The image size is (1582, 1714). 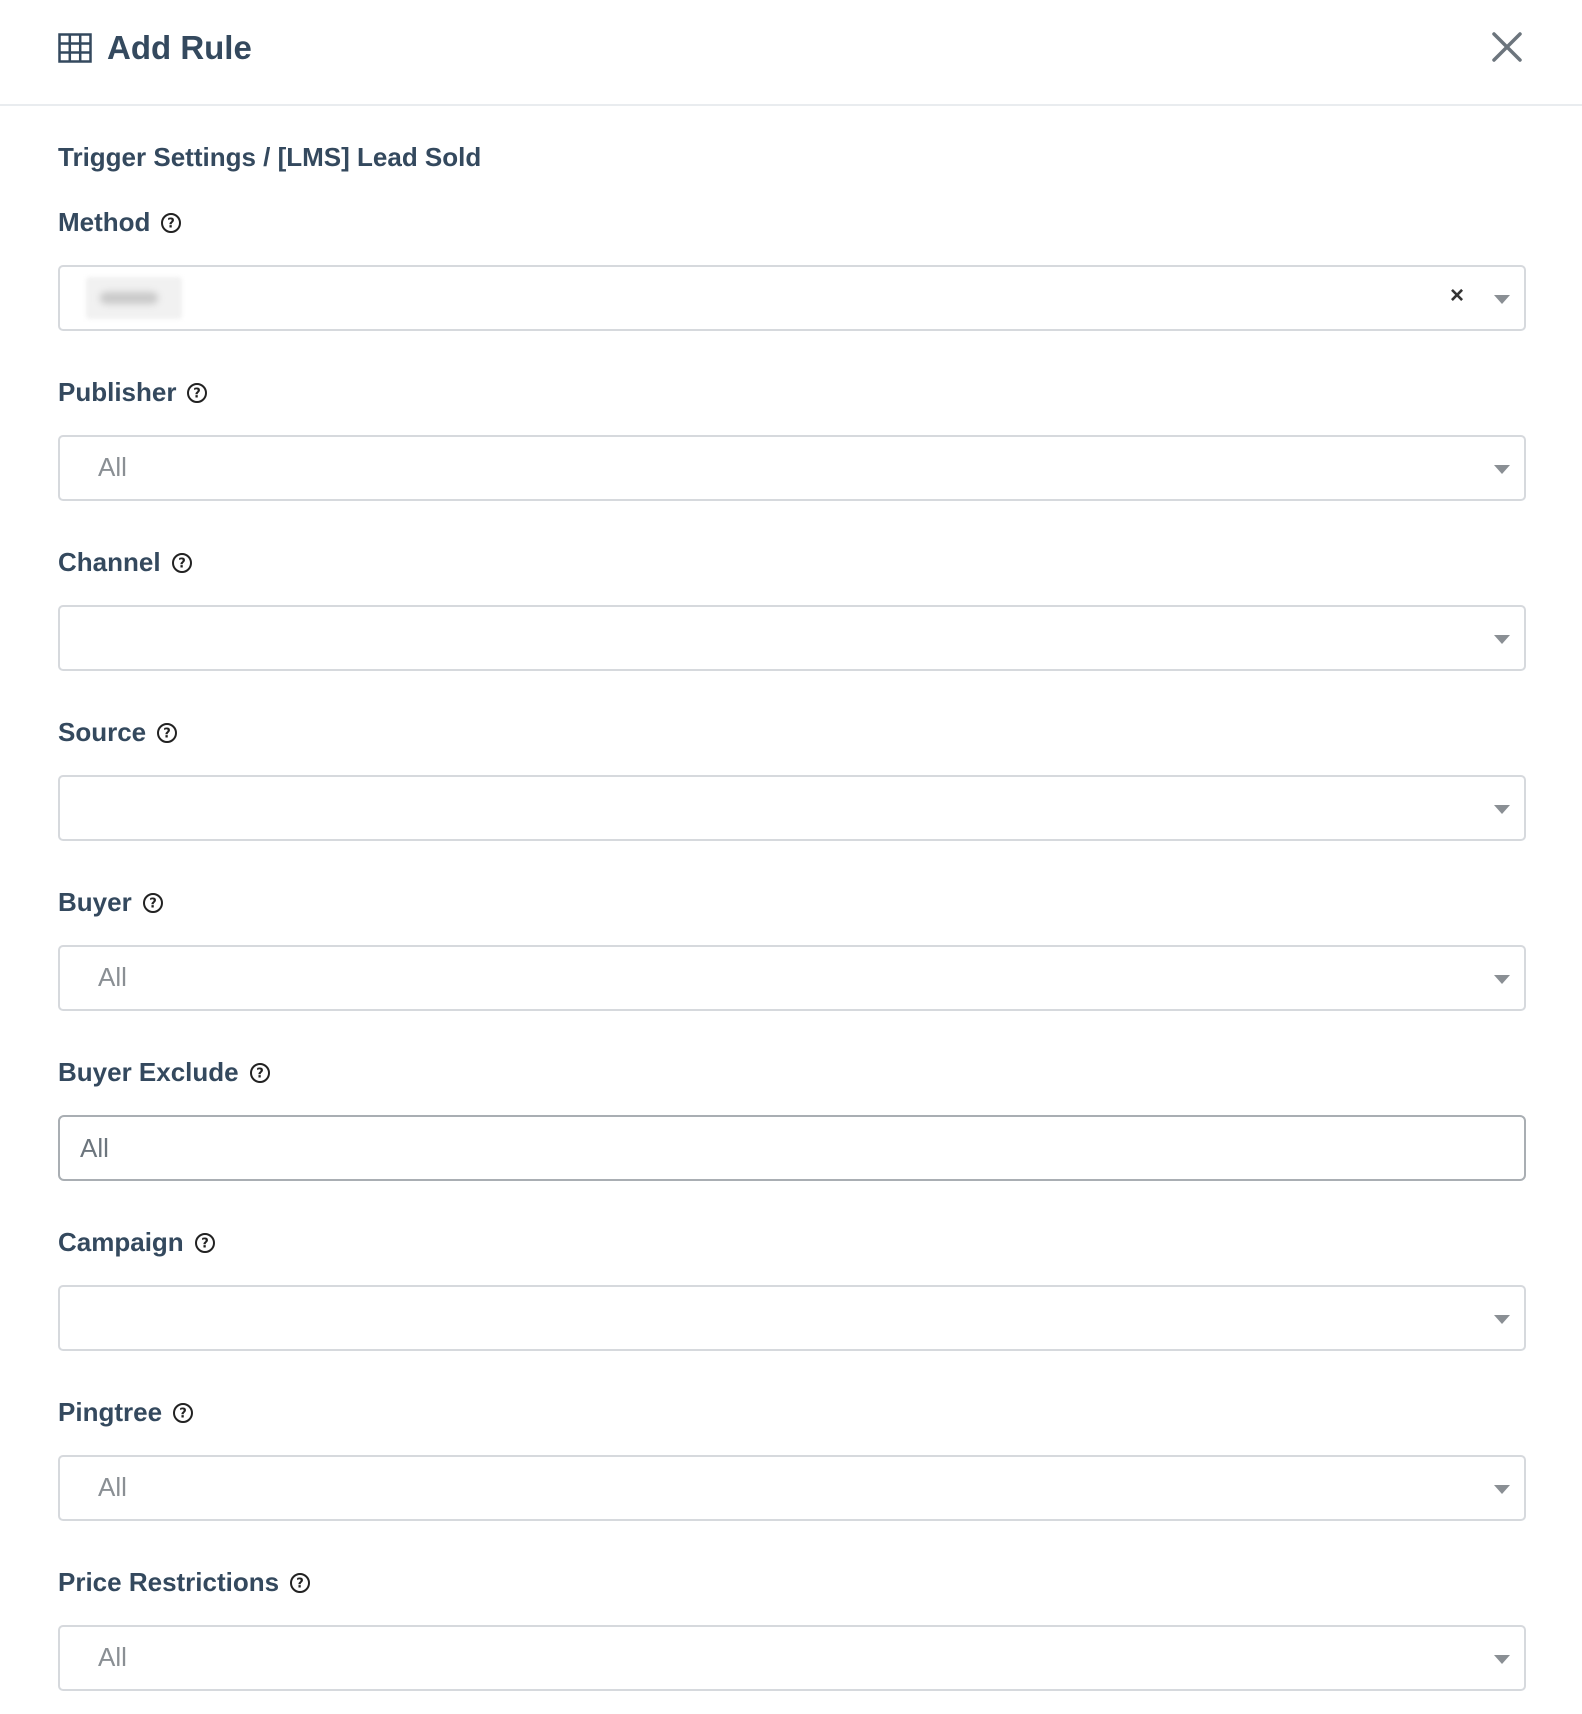 What do you see at coordinates (792, 1658) in the screenshot?
I see `price-restrictions-select: All` at bounding box center [792, 1658].